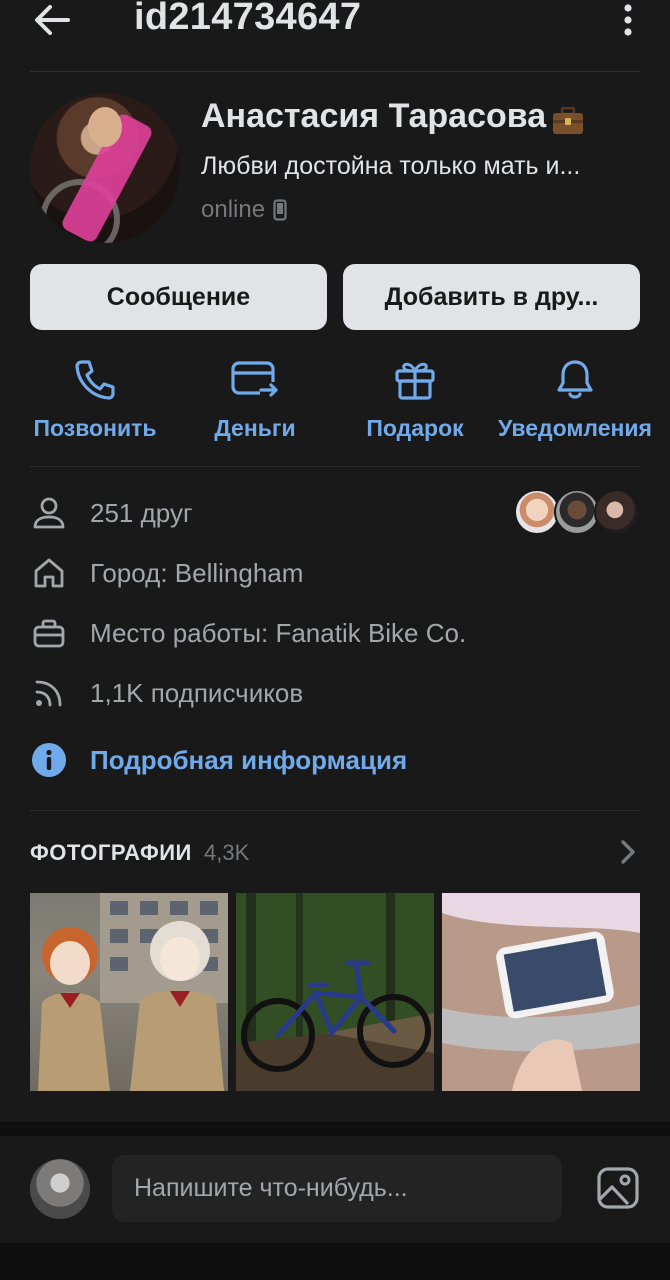 Image resolution: width=670 pixels, height=1280 pixels. Describe the element at coordinates (568, 119) in the screenshot. I see `briefcase-emoji-icon` at that location.